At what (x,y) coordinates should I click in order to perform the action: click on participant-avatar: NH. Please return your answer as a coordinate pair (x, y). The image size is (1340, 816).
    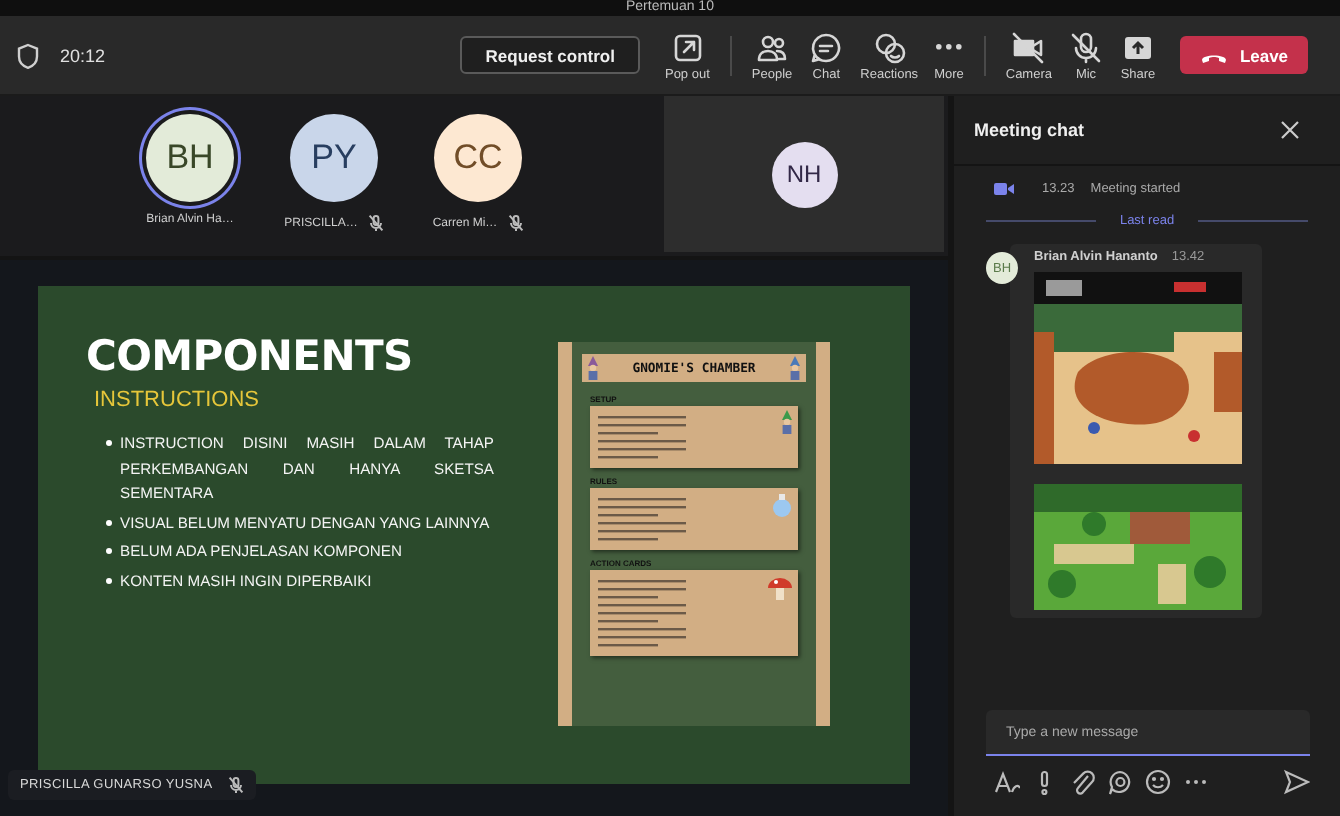
    Looking at the image, I should click on (804, 174).